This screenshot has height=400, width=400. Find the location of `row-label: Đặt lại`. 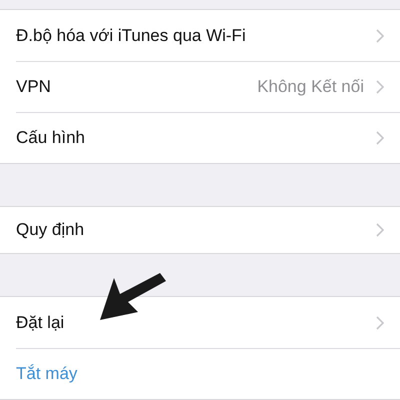

row-label: Đặt lại is located at coordinates (40, 323).